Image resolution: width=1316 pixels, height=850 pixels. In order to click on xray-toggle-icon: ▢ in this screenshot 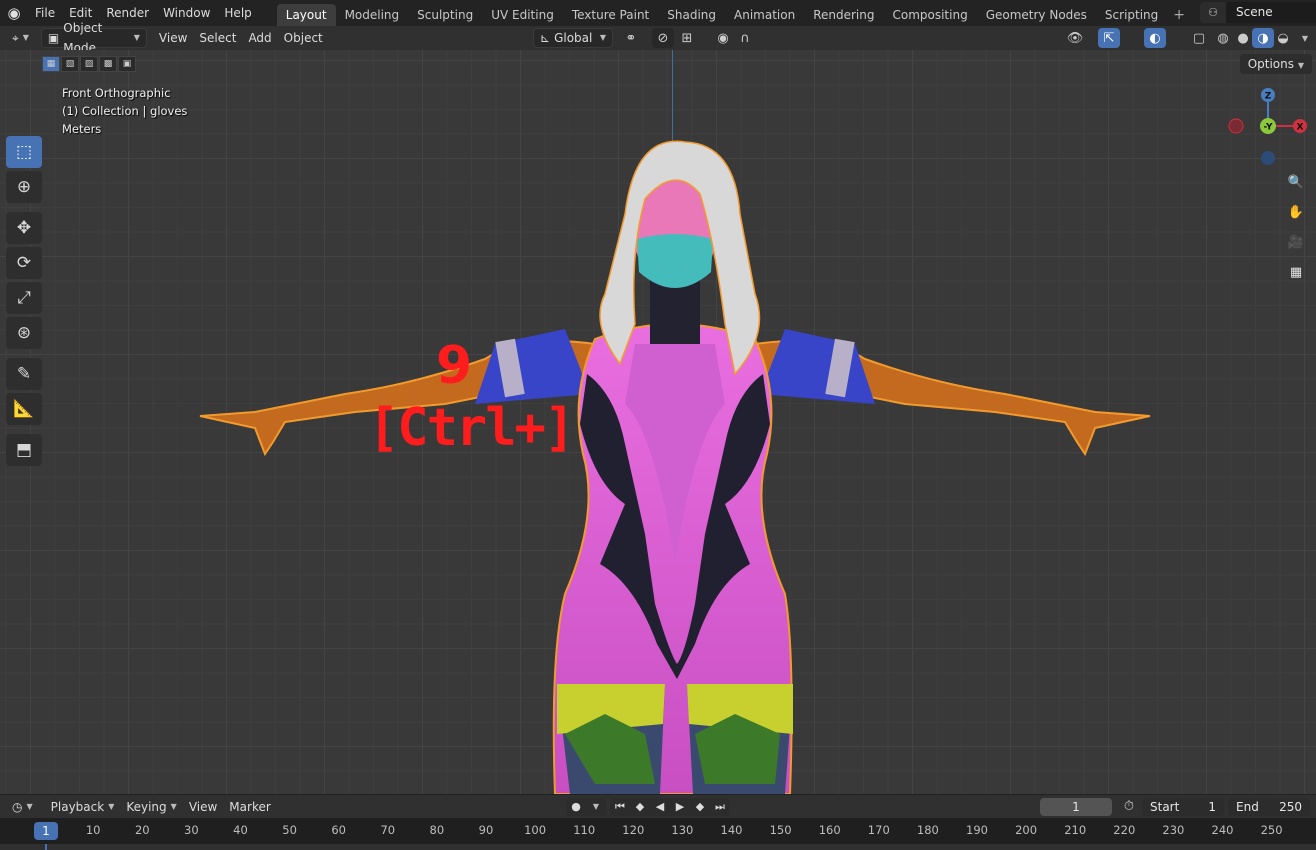, I will do `click(1199, 38)`.